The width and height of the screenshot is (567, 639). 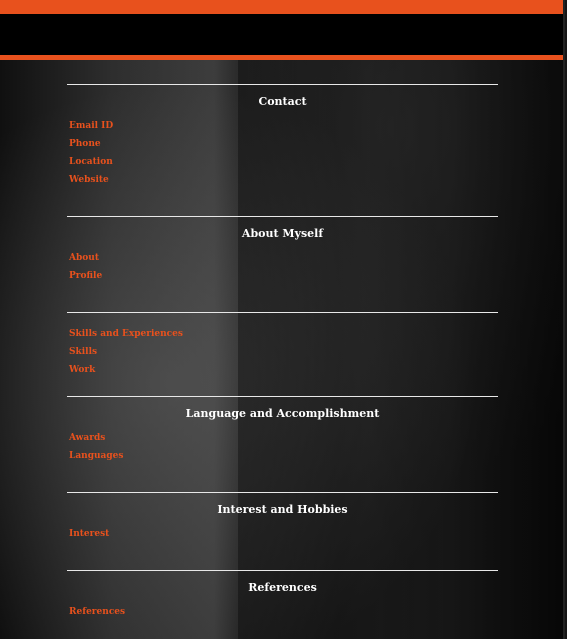 I want to click on field-label-profile: Profile, so click(x=86, y=276).